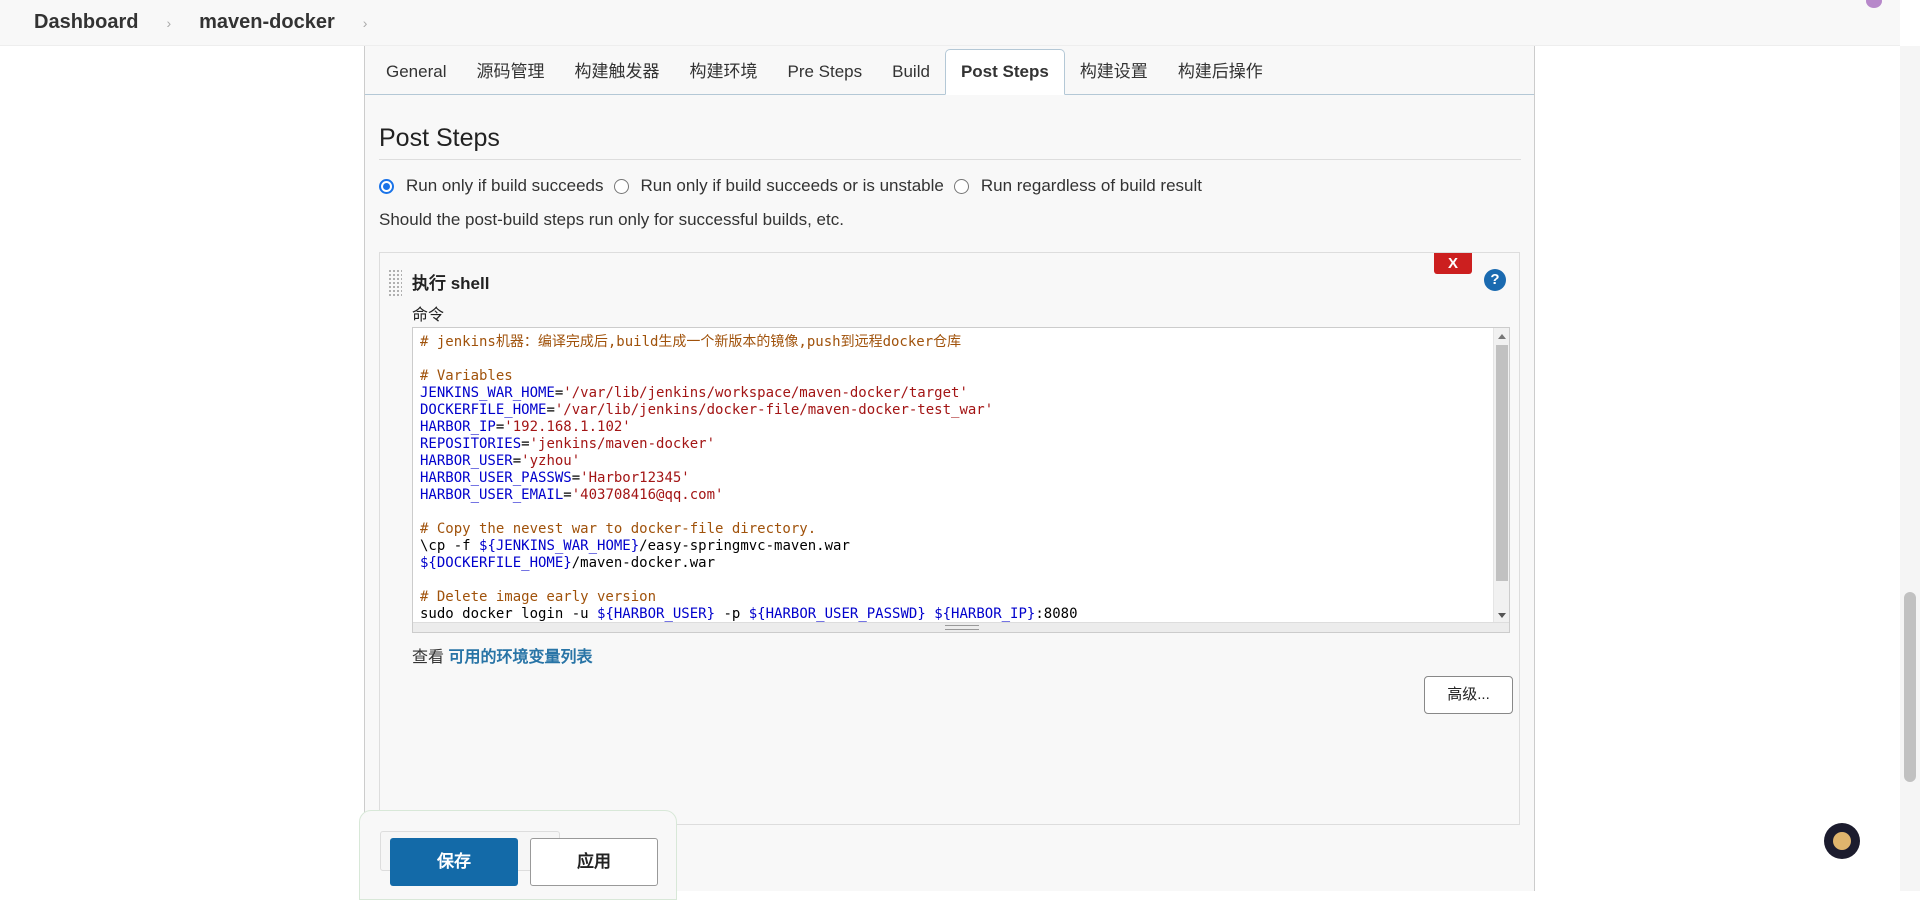  What do you see at coordinates (950, 23) in the screenshot?
I see `top-bar: Dashboard › maven-docker ›` at bounding box center [950, 23].